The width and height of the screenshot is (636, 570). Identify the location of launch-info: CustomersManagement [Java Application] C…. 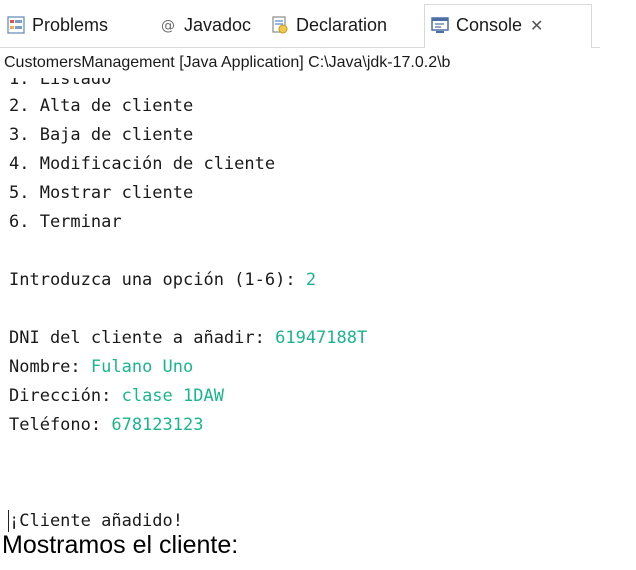
(227, 62).